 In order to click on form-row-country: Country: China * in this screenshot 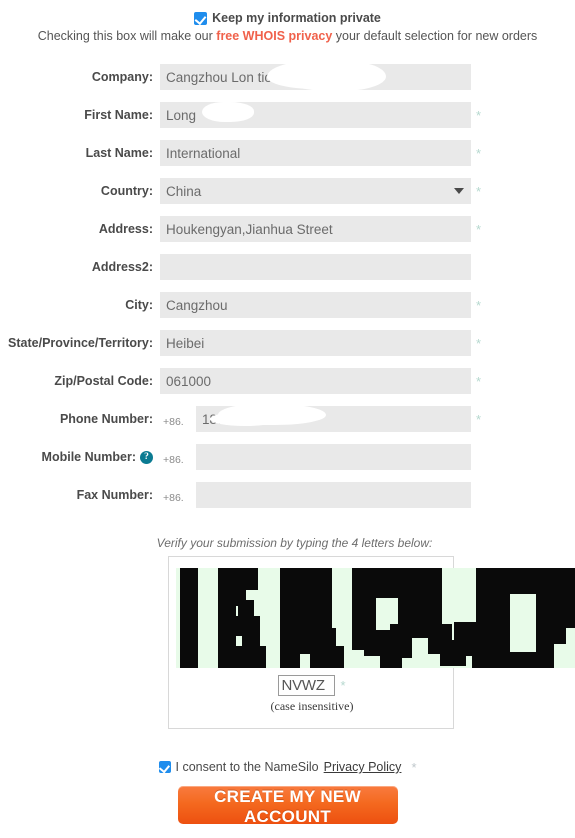, I will do `click(287, 191)`.